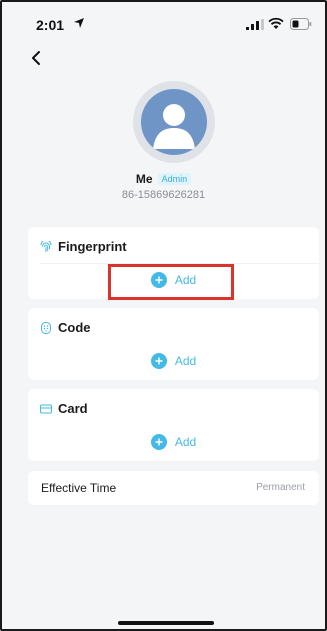  I want to click on keypad-icon, so click(46, 327).